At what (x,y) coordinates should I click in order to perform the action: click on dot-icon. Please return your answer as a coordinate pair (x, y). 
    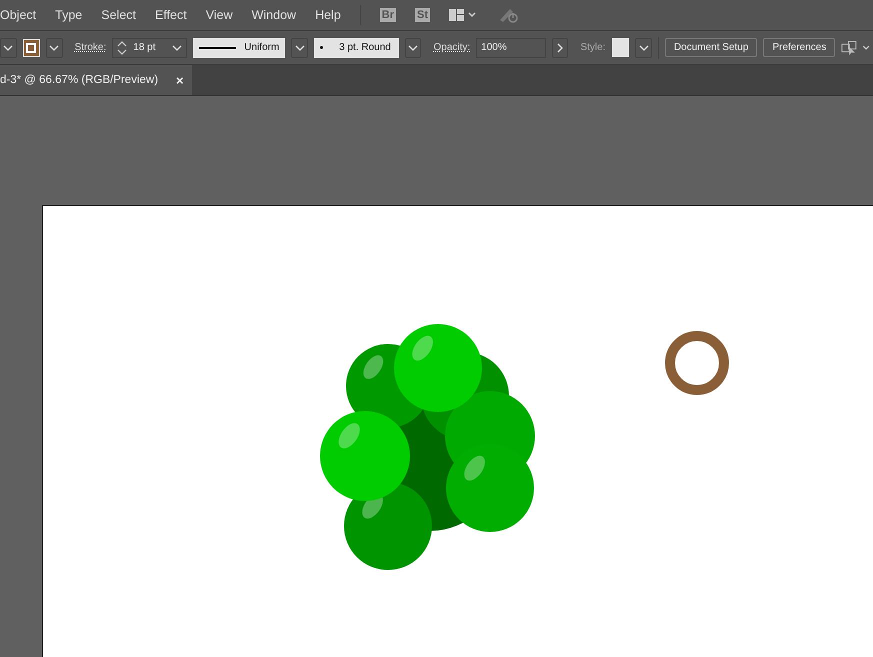
    Looking at the image, I should click on (322, 47).